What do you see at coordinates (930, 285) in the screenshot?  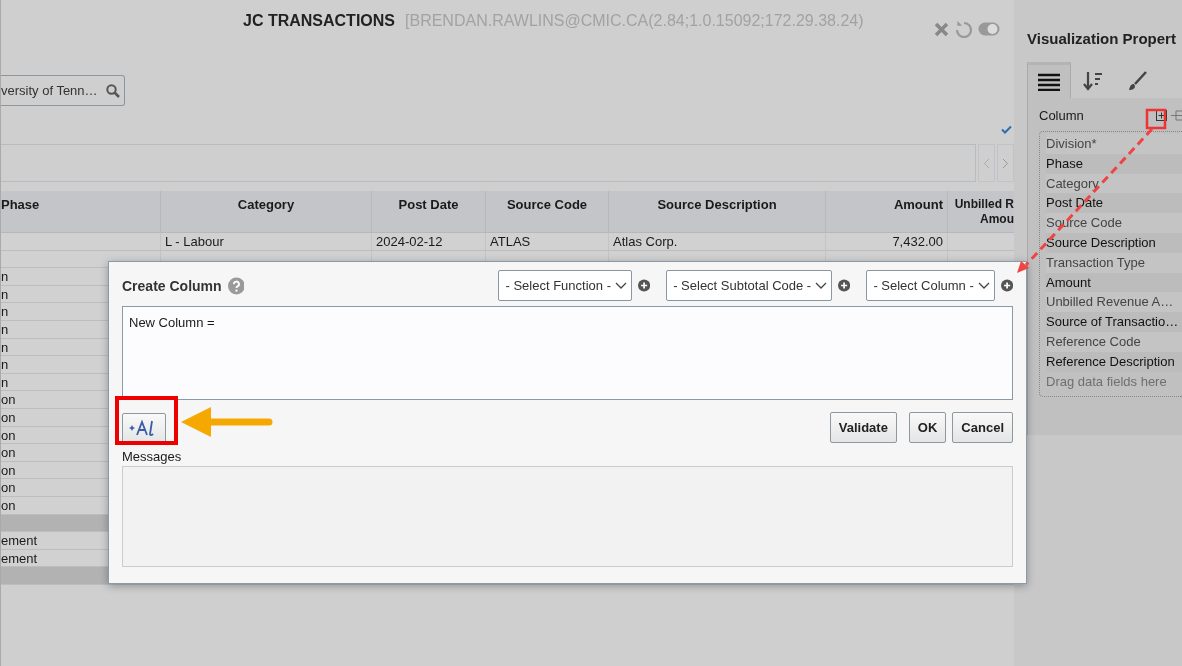 I see `select-dropdown: - Select Column -` at bounding box center [930, 285].